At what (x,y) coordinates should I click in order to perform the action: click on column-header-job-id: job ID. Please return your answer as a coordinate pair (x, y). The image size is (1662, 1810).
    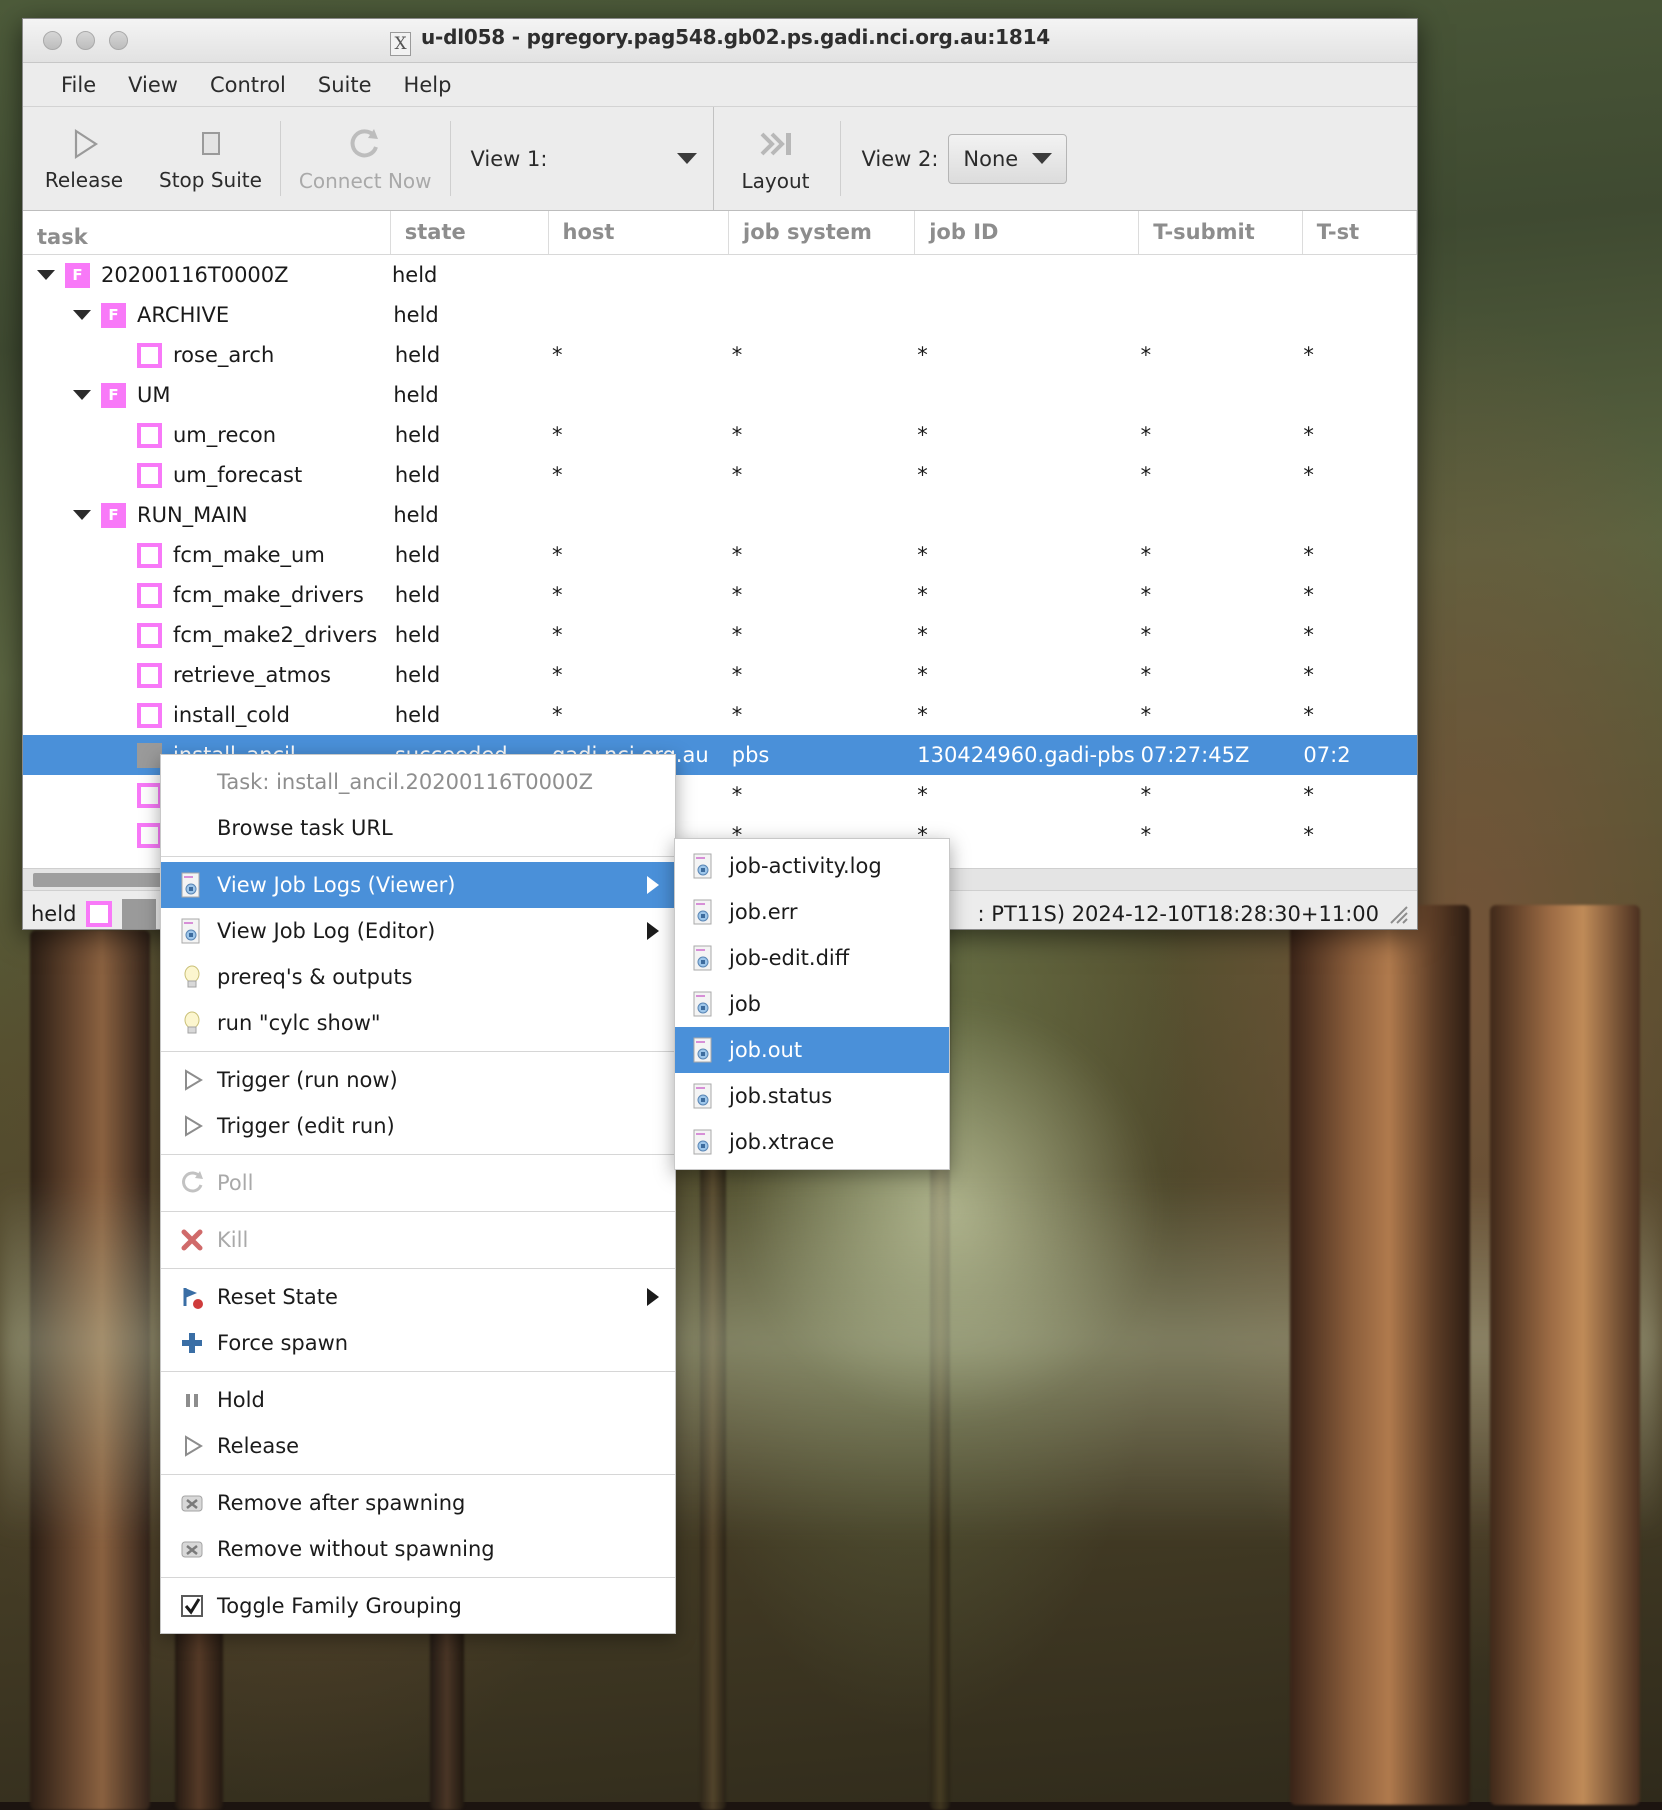
    Looking at the image, I should click on (1027, 232).